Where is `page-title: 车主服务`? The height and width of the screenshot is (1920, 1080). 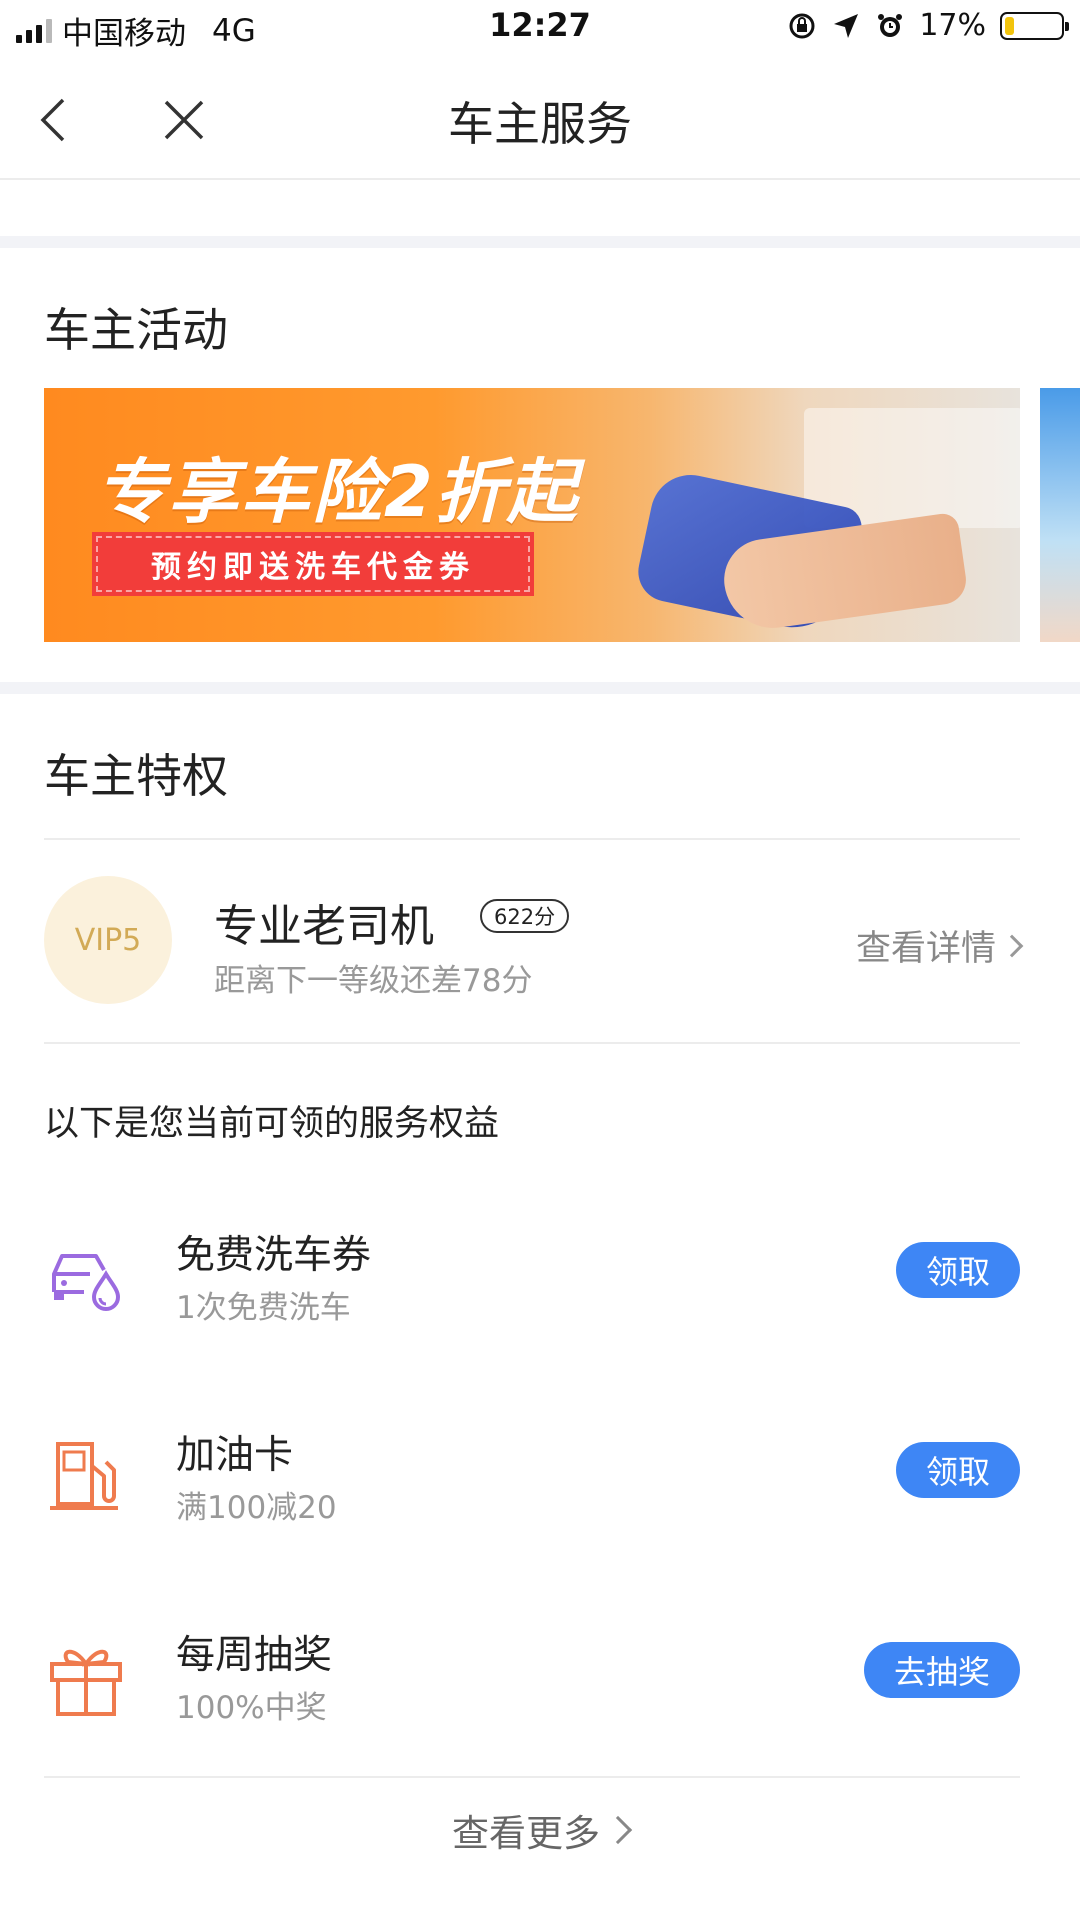 page-title: 车主服务 is located at coordinates (540, 124).